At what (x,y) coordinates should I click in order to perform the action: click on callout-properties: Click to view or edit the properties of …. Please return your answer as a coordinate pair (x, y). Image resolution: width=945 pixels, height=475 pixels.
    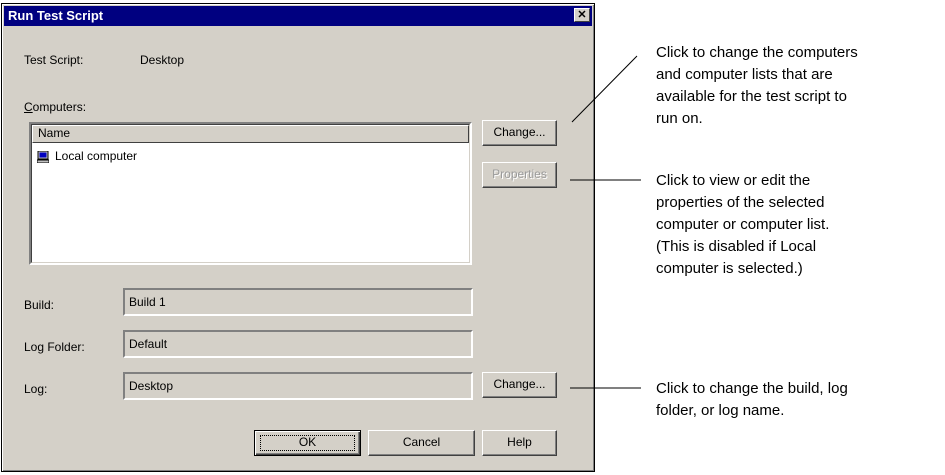
    Looking at the image, I should click on (743, 224).